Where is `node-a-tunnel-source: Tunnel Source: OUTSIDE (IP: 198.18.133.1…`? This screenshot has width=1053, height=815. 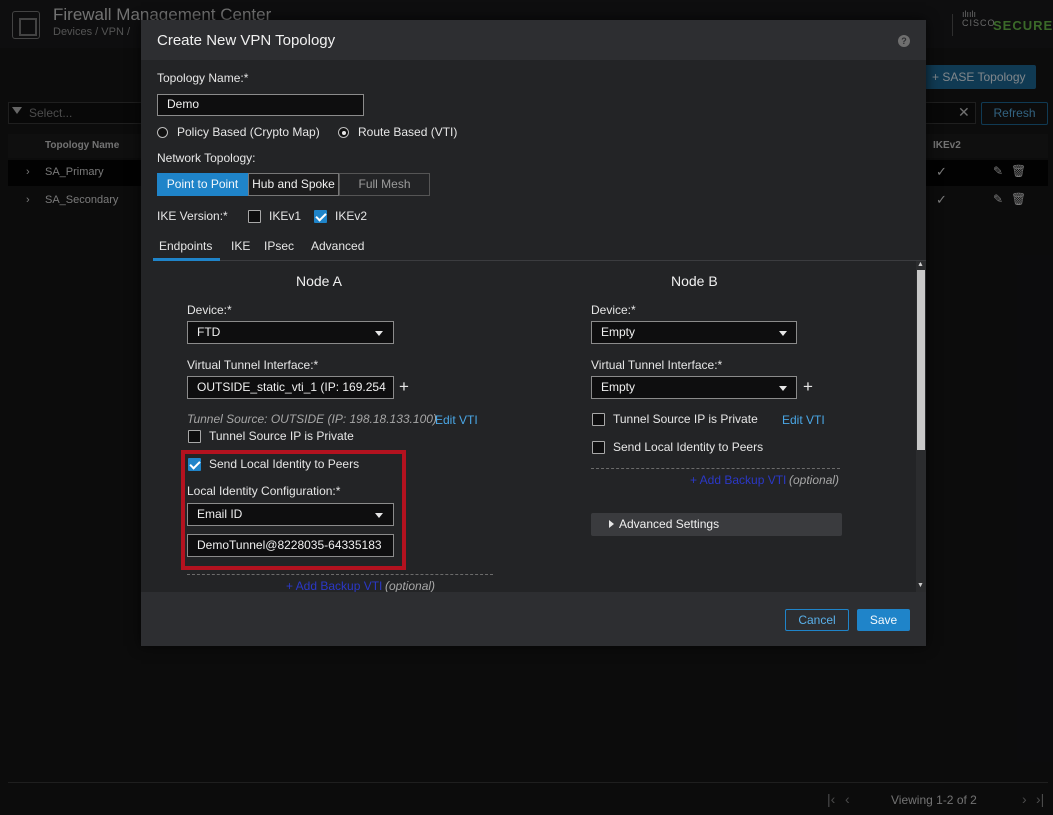
node-a-tunnel-source: Tunnel Source: OUTSIDE (IP: 198.18.133.1… is located at coordinates (312, 419).